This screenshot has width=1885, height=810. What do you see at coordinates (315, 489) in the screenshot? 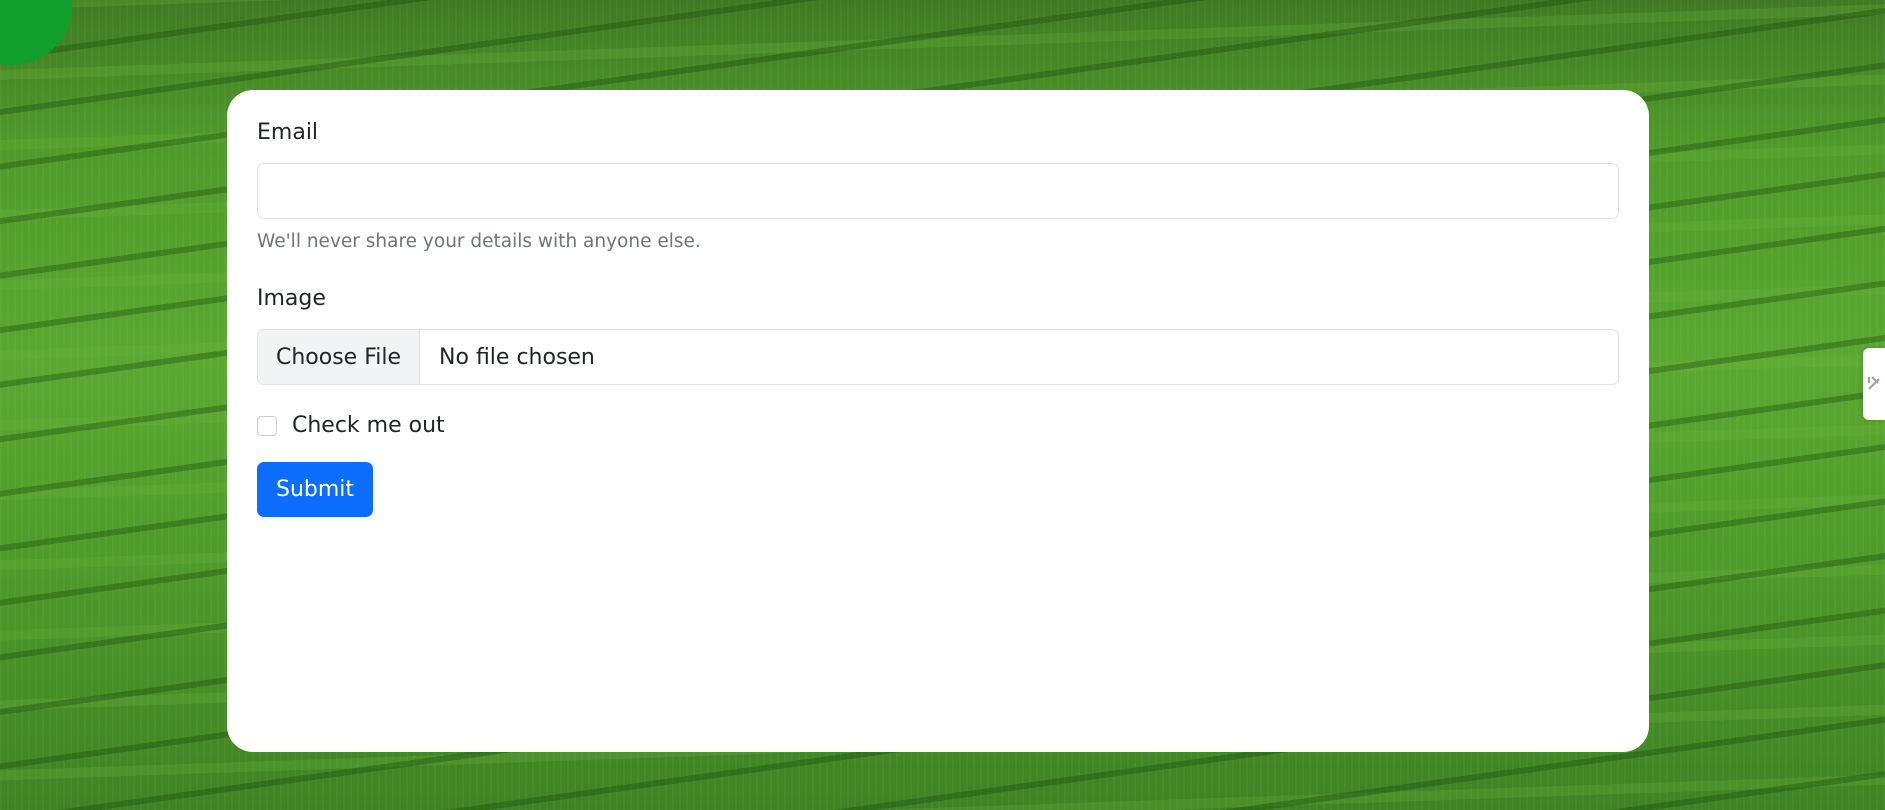
I see `submit-button: Submit` at bounding box center [315, 489].